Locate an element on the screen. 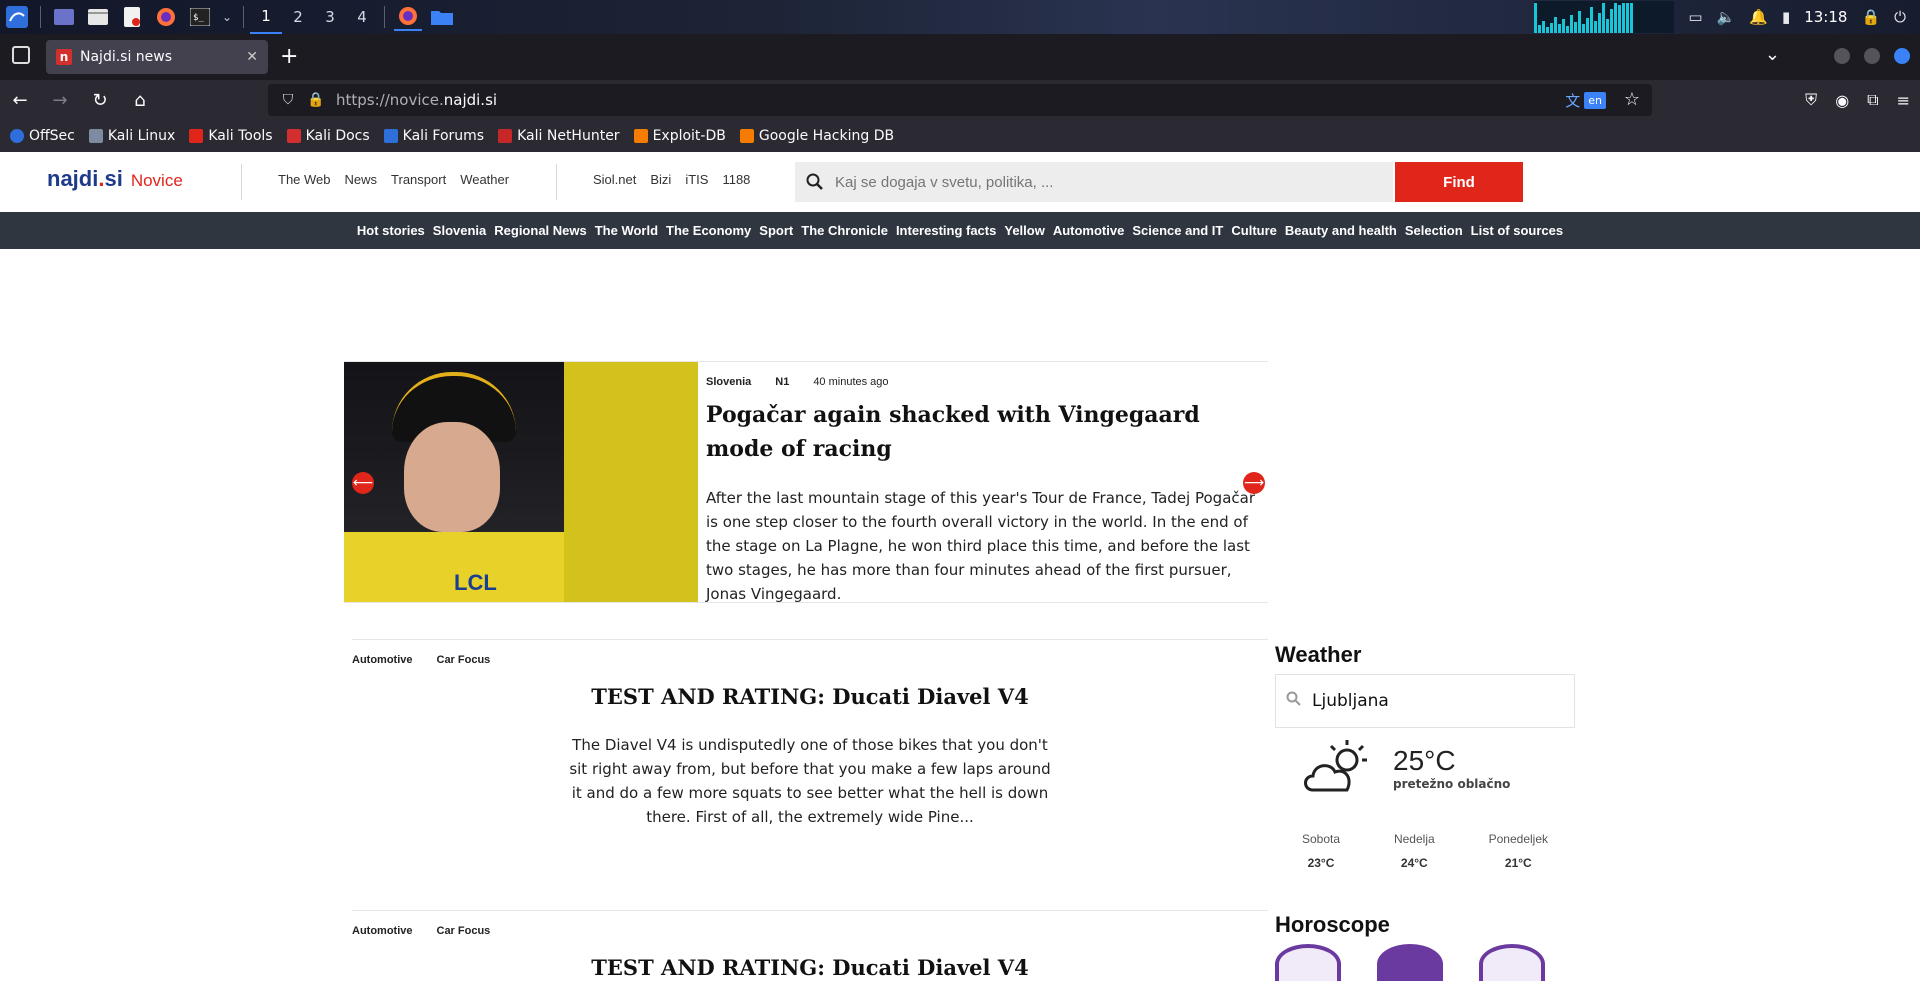 The width and height of the screenshot is (1920, 981). cat-yellow: Yellow is located at coordinates (1024, 230).